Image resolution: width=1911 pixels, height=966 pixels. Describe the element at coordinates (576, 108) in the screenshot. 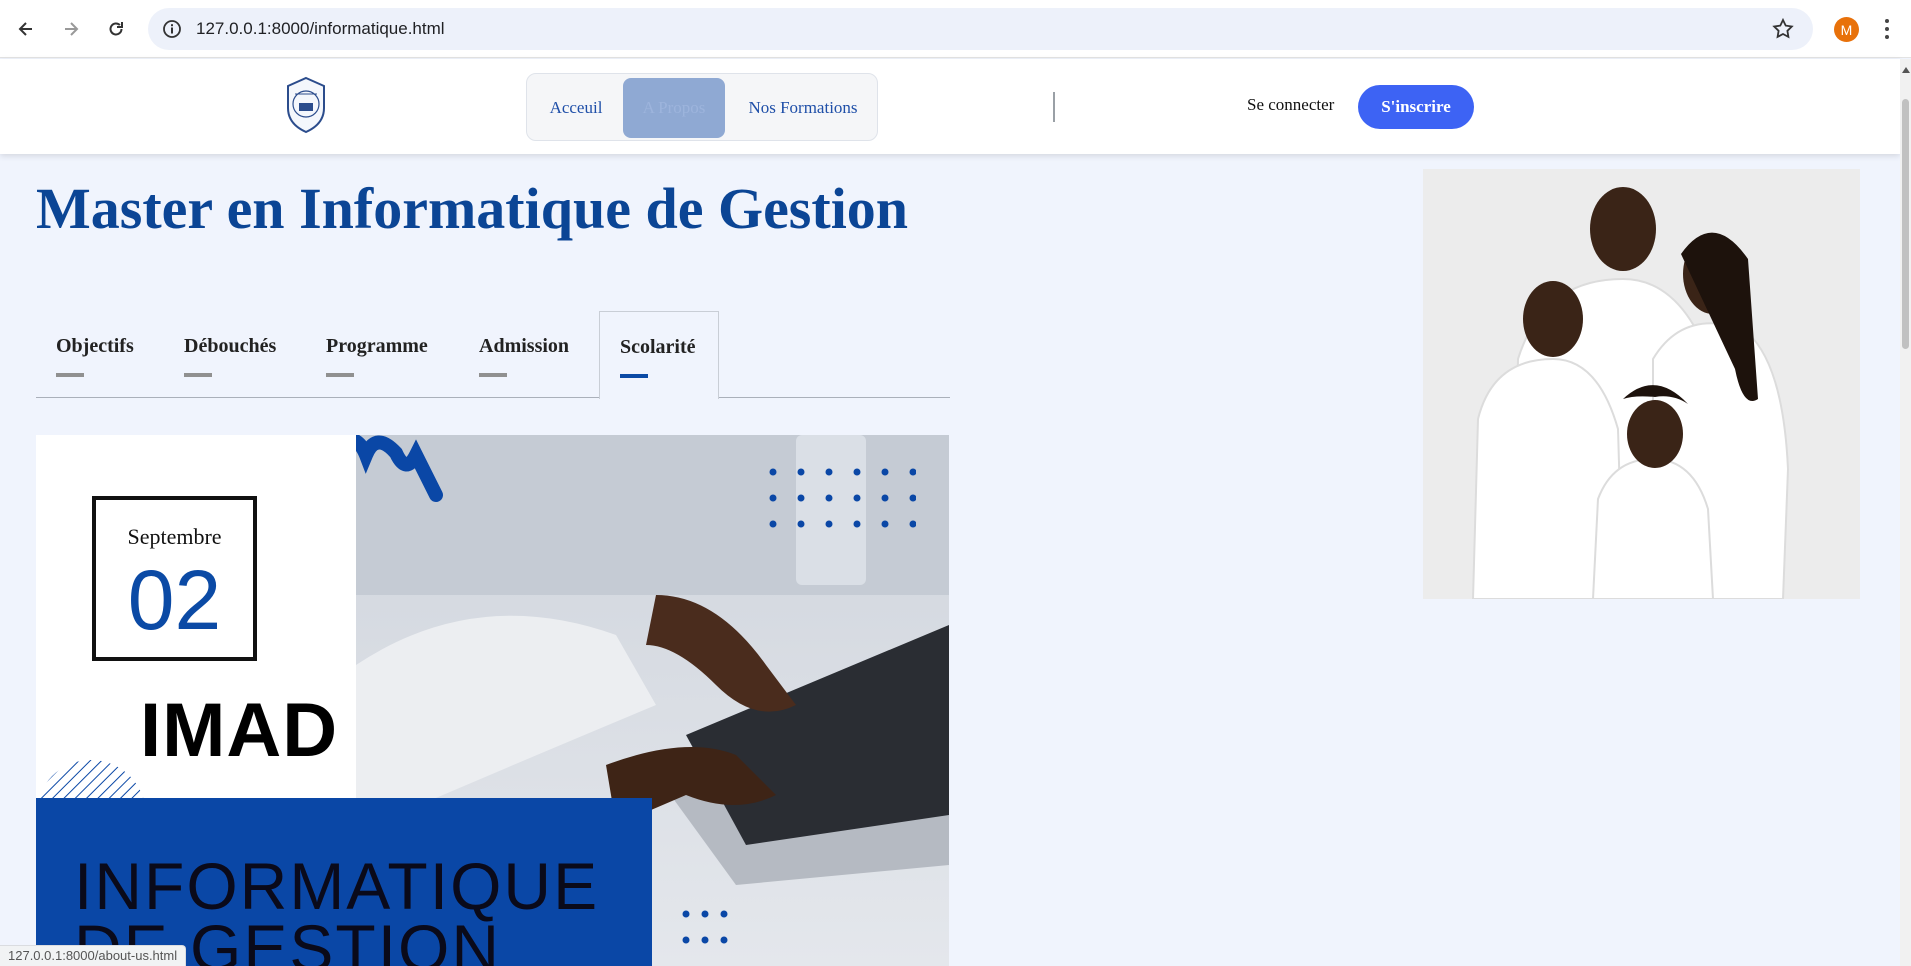

I see `nav-item-acceuil: Acceuil` at that location.